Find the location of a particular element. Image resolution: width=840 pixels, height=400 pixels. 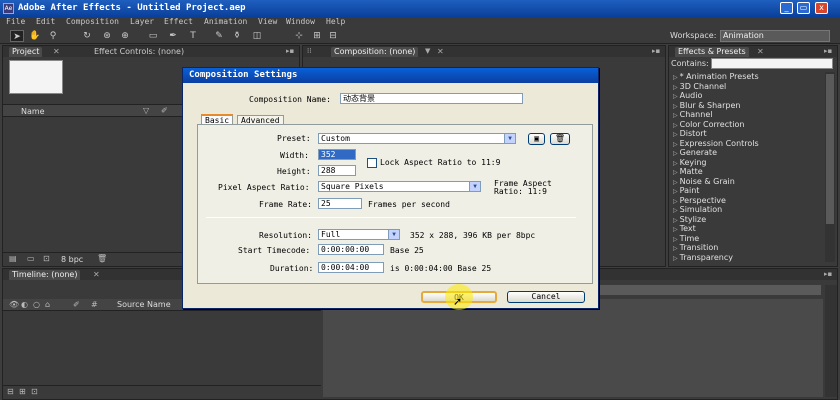

effects-category-item: ▷ Noise & Grain is located at coordinates (754, 182).